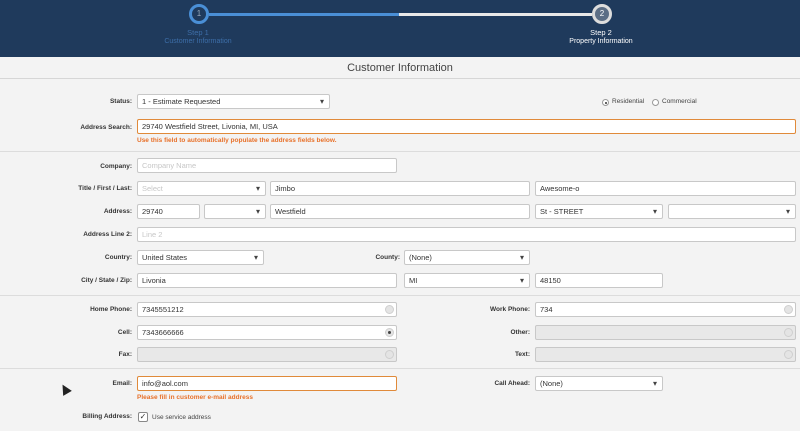 The width and height of the screenshot is (800, 431). What do you see at coordinates (198, 32) in the screenshot?
I see `step-1-title: Step 1` at bounding box center [198, 32].